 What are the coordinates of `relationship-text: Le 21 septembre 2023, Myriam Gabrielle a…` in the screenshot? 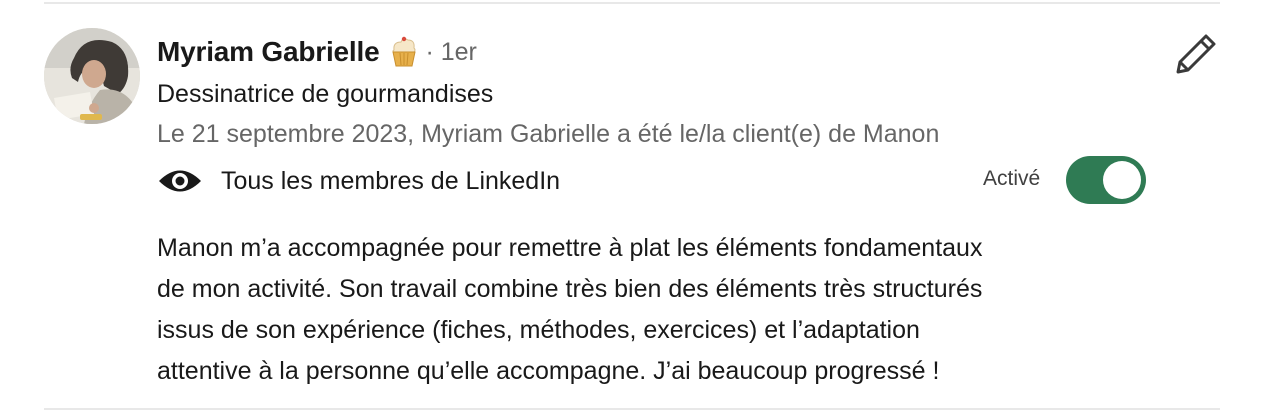 It's located at (548, 134).